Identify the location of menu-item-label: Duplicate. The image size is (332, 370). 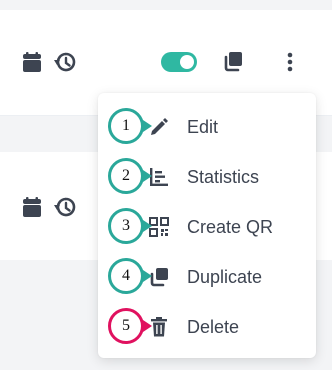
(225, 277).